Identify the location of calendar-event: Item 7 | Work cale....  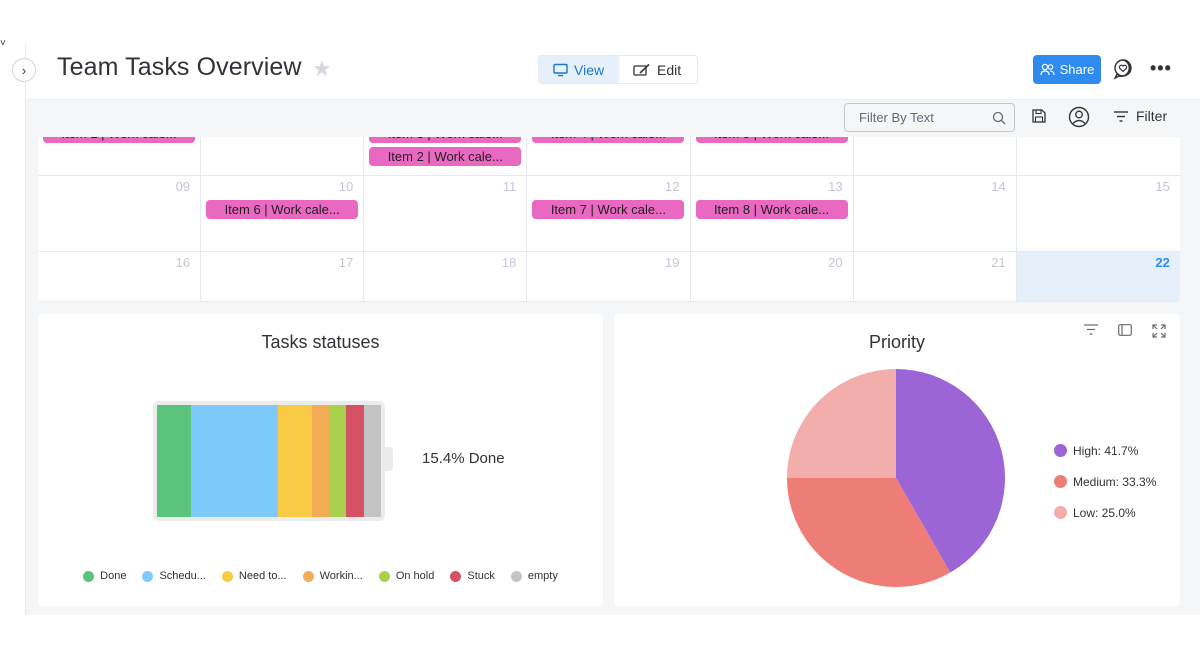
(608, 209).